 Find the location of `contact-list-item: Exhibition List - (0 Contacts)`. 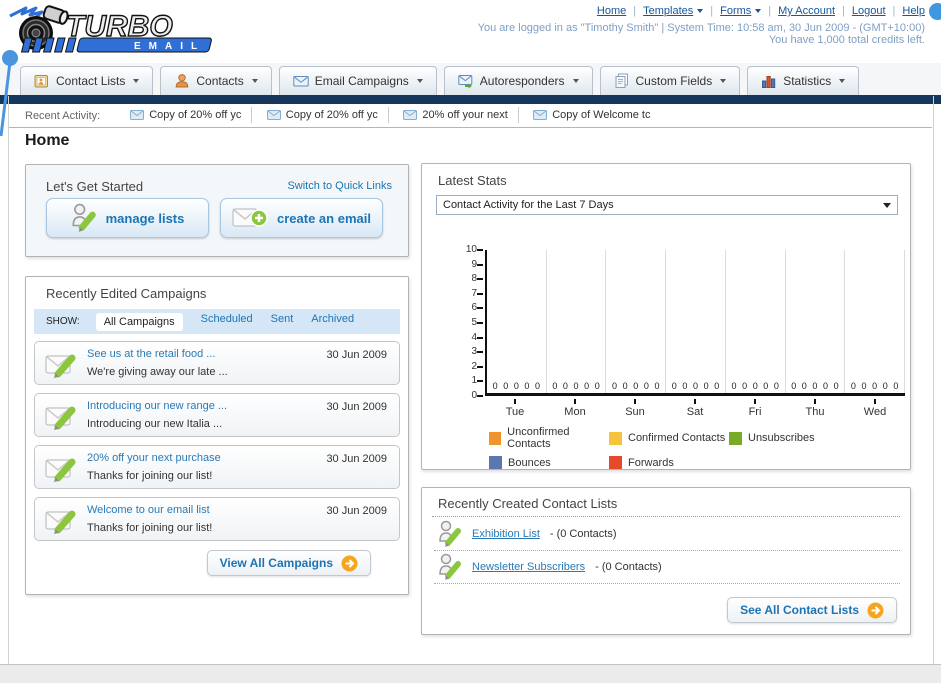

contact-list-item: Exhibition List - (0 Contacts) is located at coordinates (667, 534).